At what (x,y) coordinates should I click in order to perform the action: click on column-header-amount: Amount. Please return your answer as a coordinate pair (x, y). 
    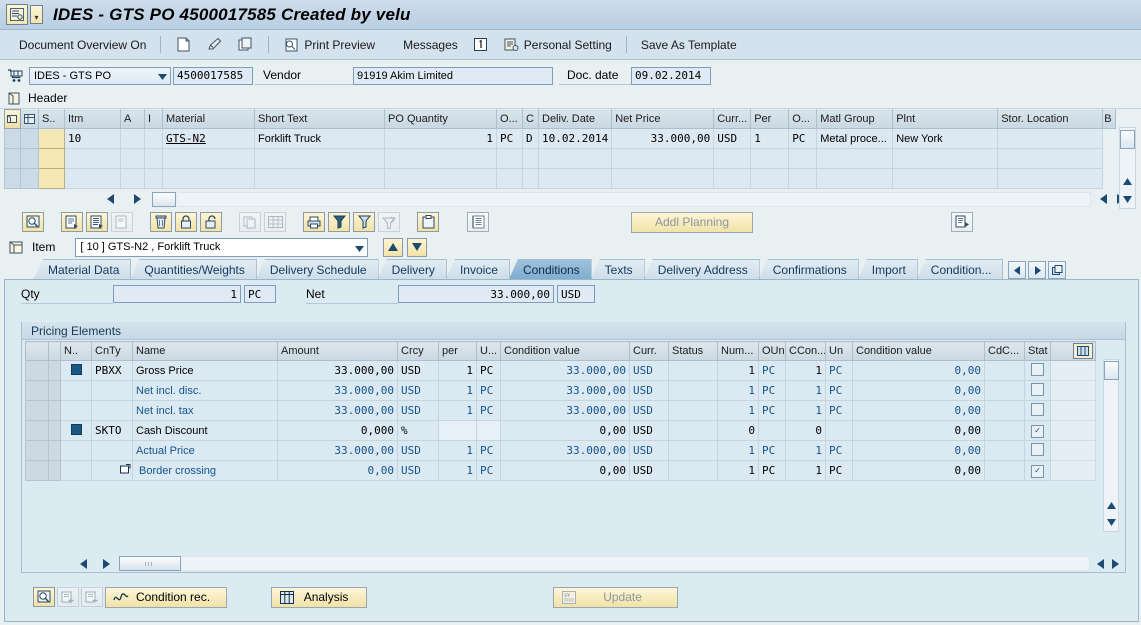
    Looking at the image, I should click on (337, 351).